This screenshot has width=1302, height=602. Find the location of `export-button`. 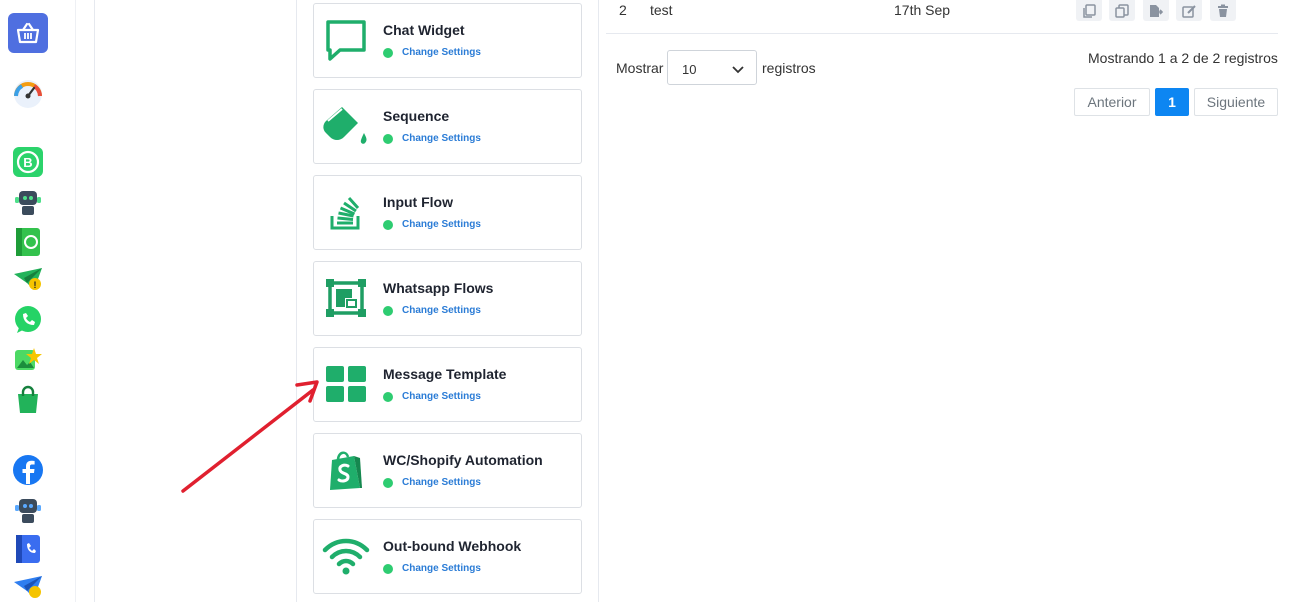

export-button is located at coordinates (1156, 10).